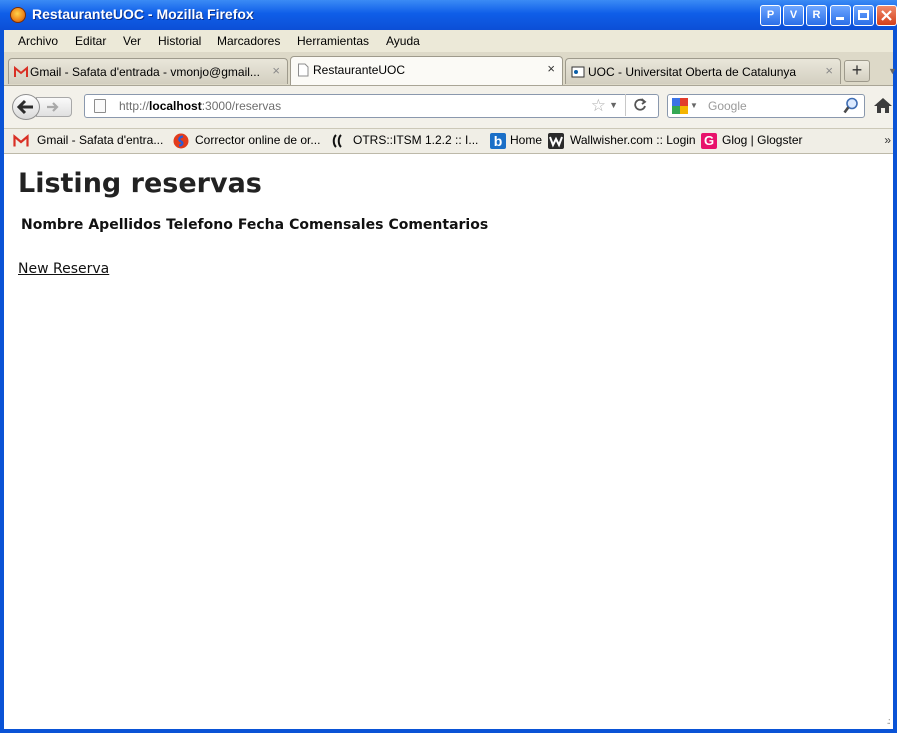  Describe the element at coordinates (887, 140) in the screenshot. I see `bookmarks-overflow-icon: »` at that location.